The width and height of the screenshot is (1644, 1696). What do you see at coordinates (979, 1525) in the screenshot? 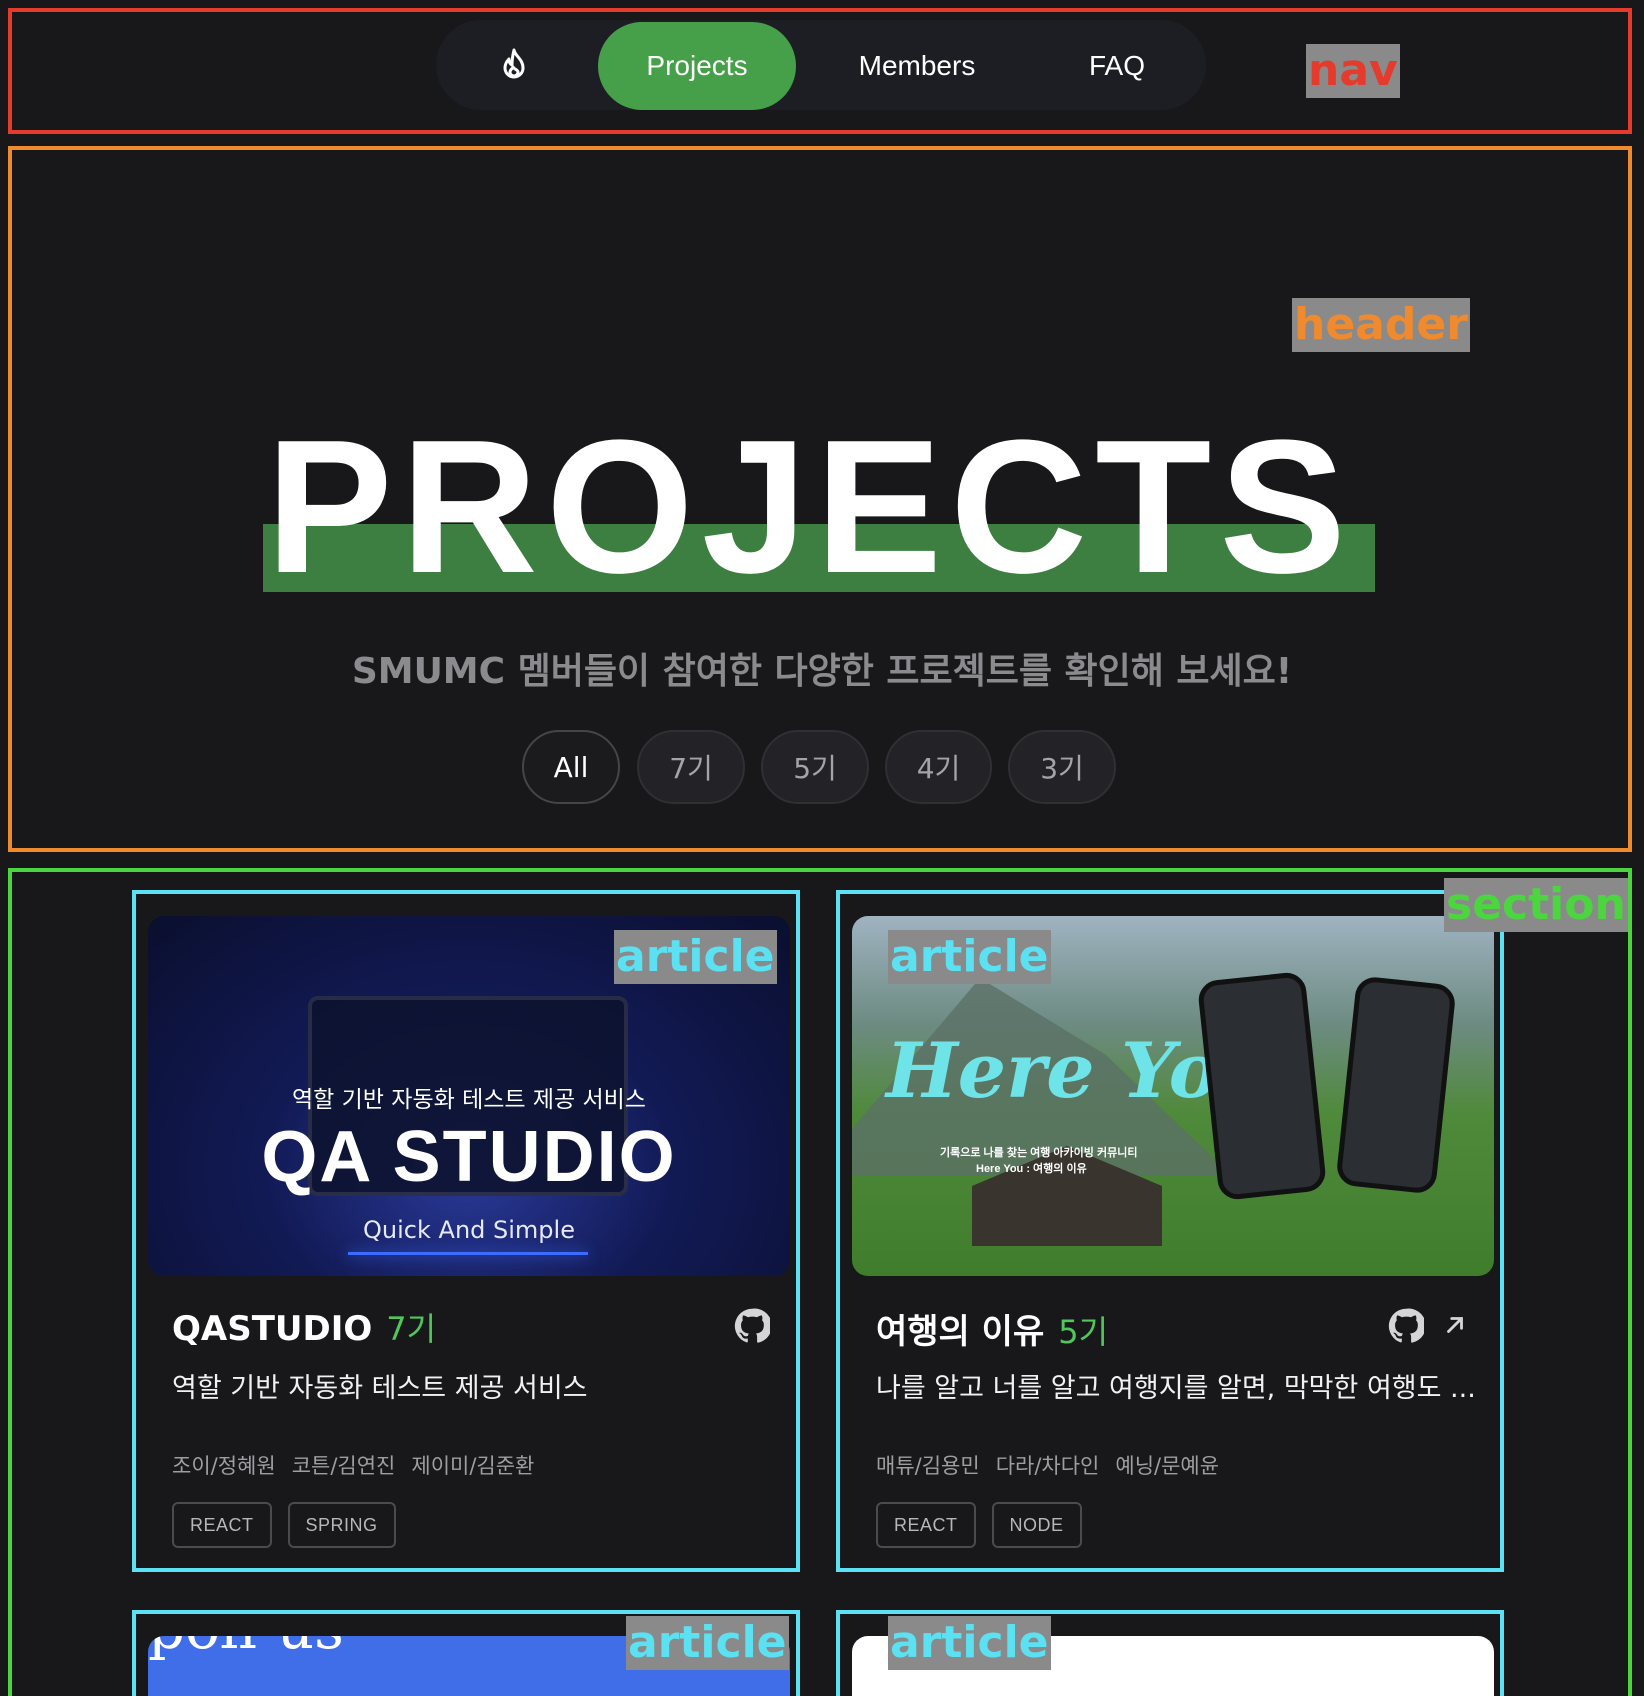
I see `project-tags: REACT NODE` at bounding box center [979, 1525].